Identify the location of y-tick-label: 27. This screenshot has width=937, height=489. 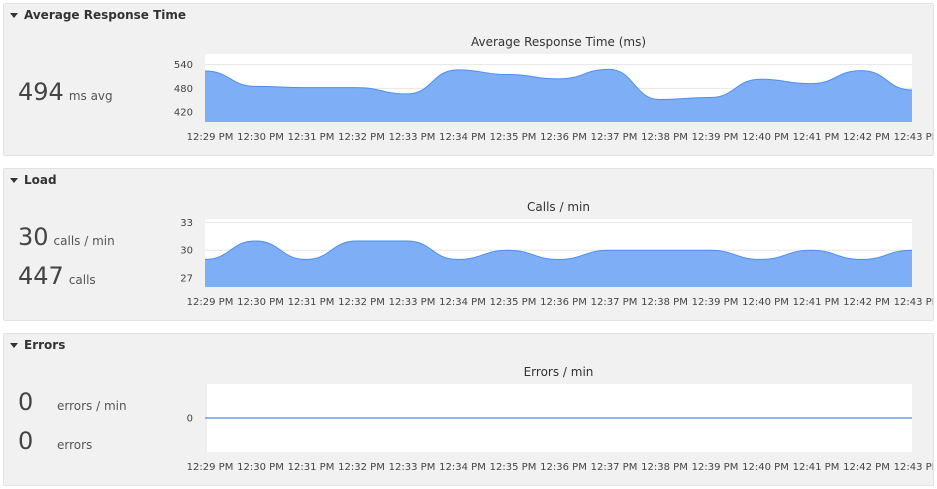
(186, 278).